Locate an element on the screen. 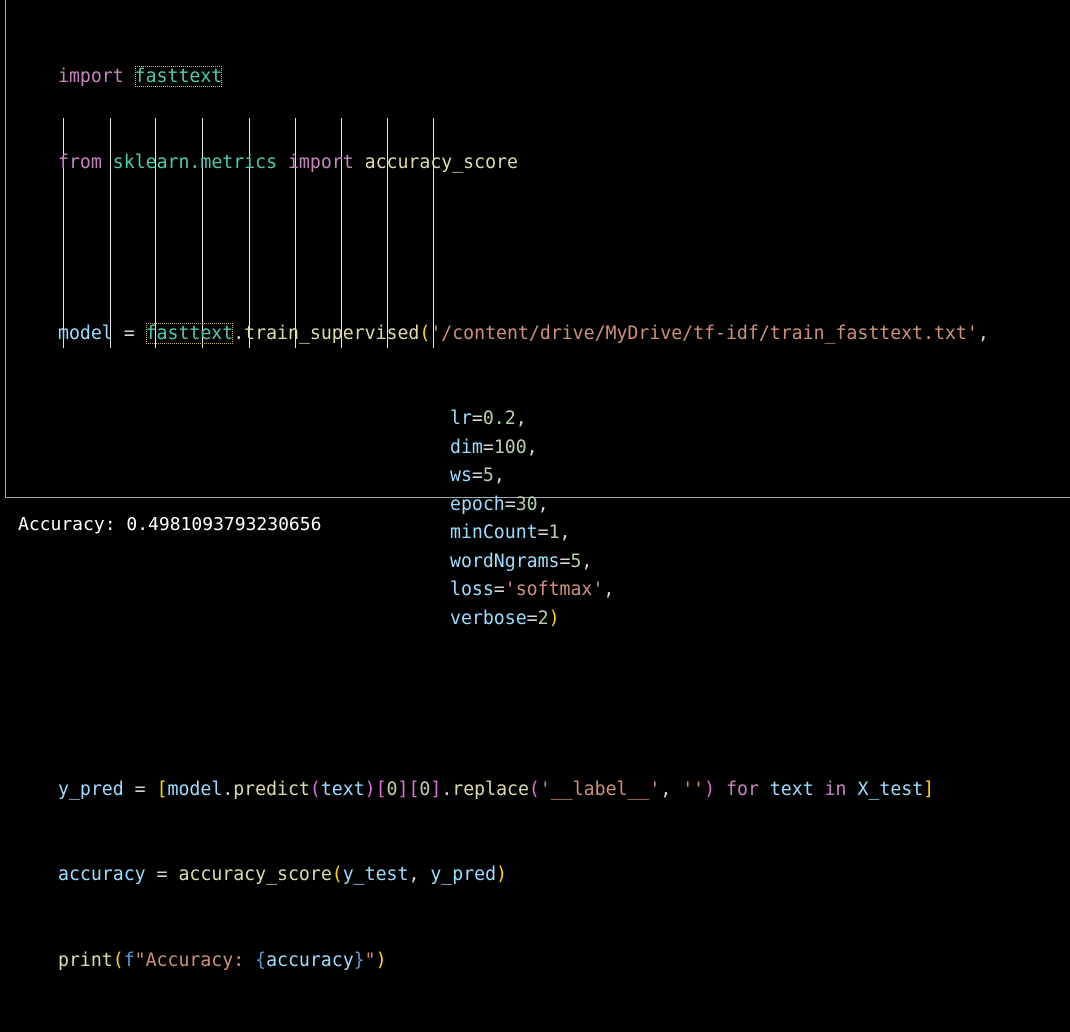 This screenshot has height=1032, width=1070. keyword: in is located at coordinates (835, 789).